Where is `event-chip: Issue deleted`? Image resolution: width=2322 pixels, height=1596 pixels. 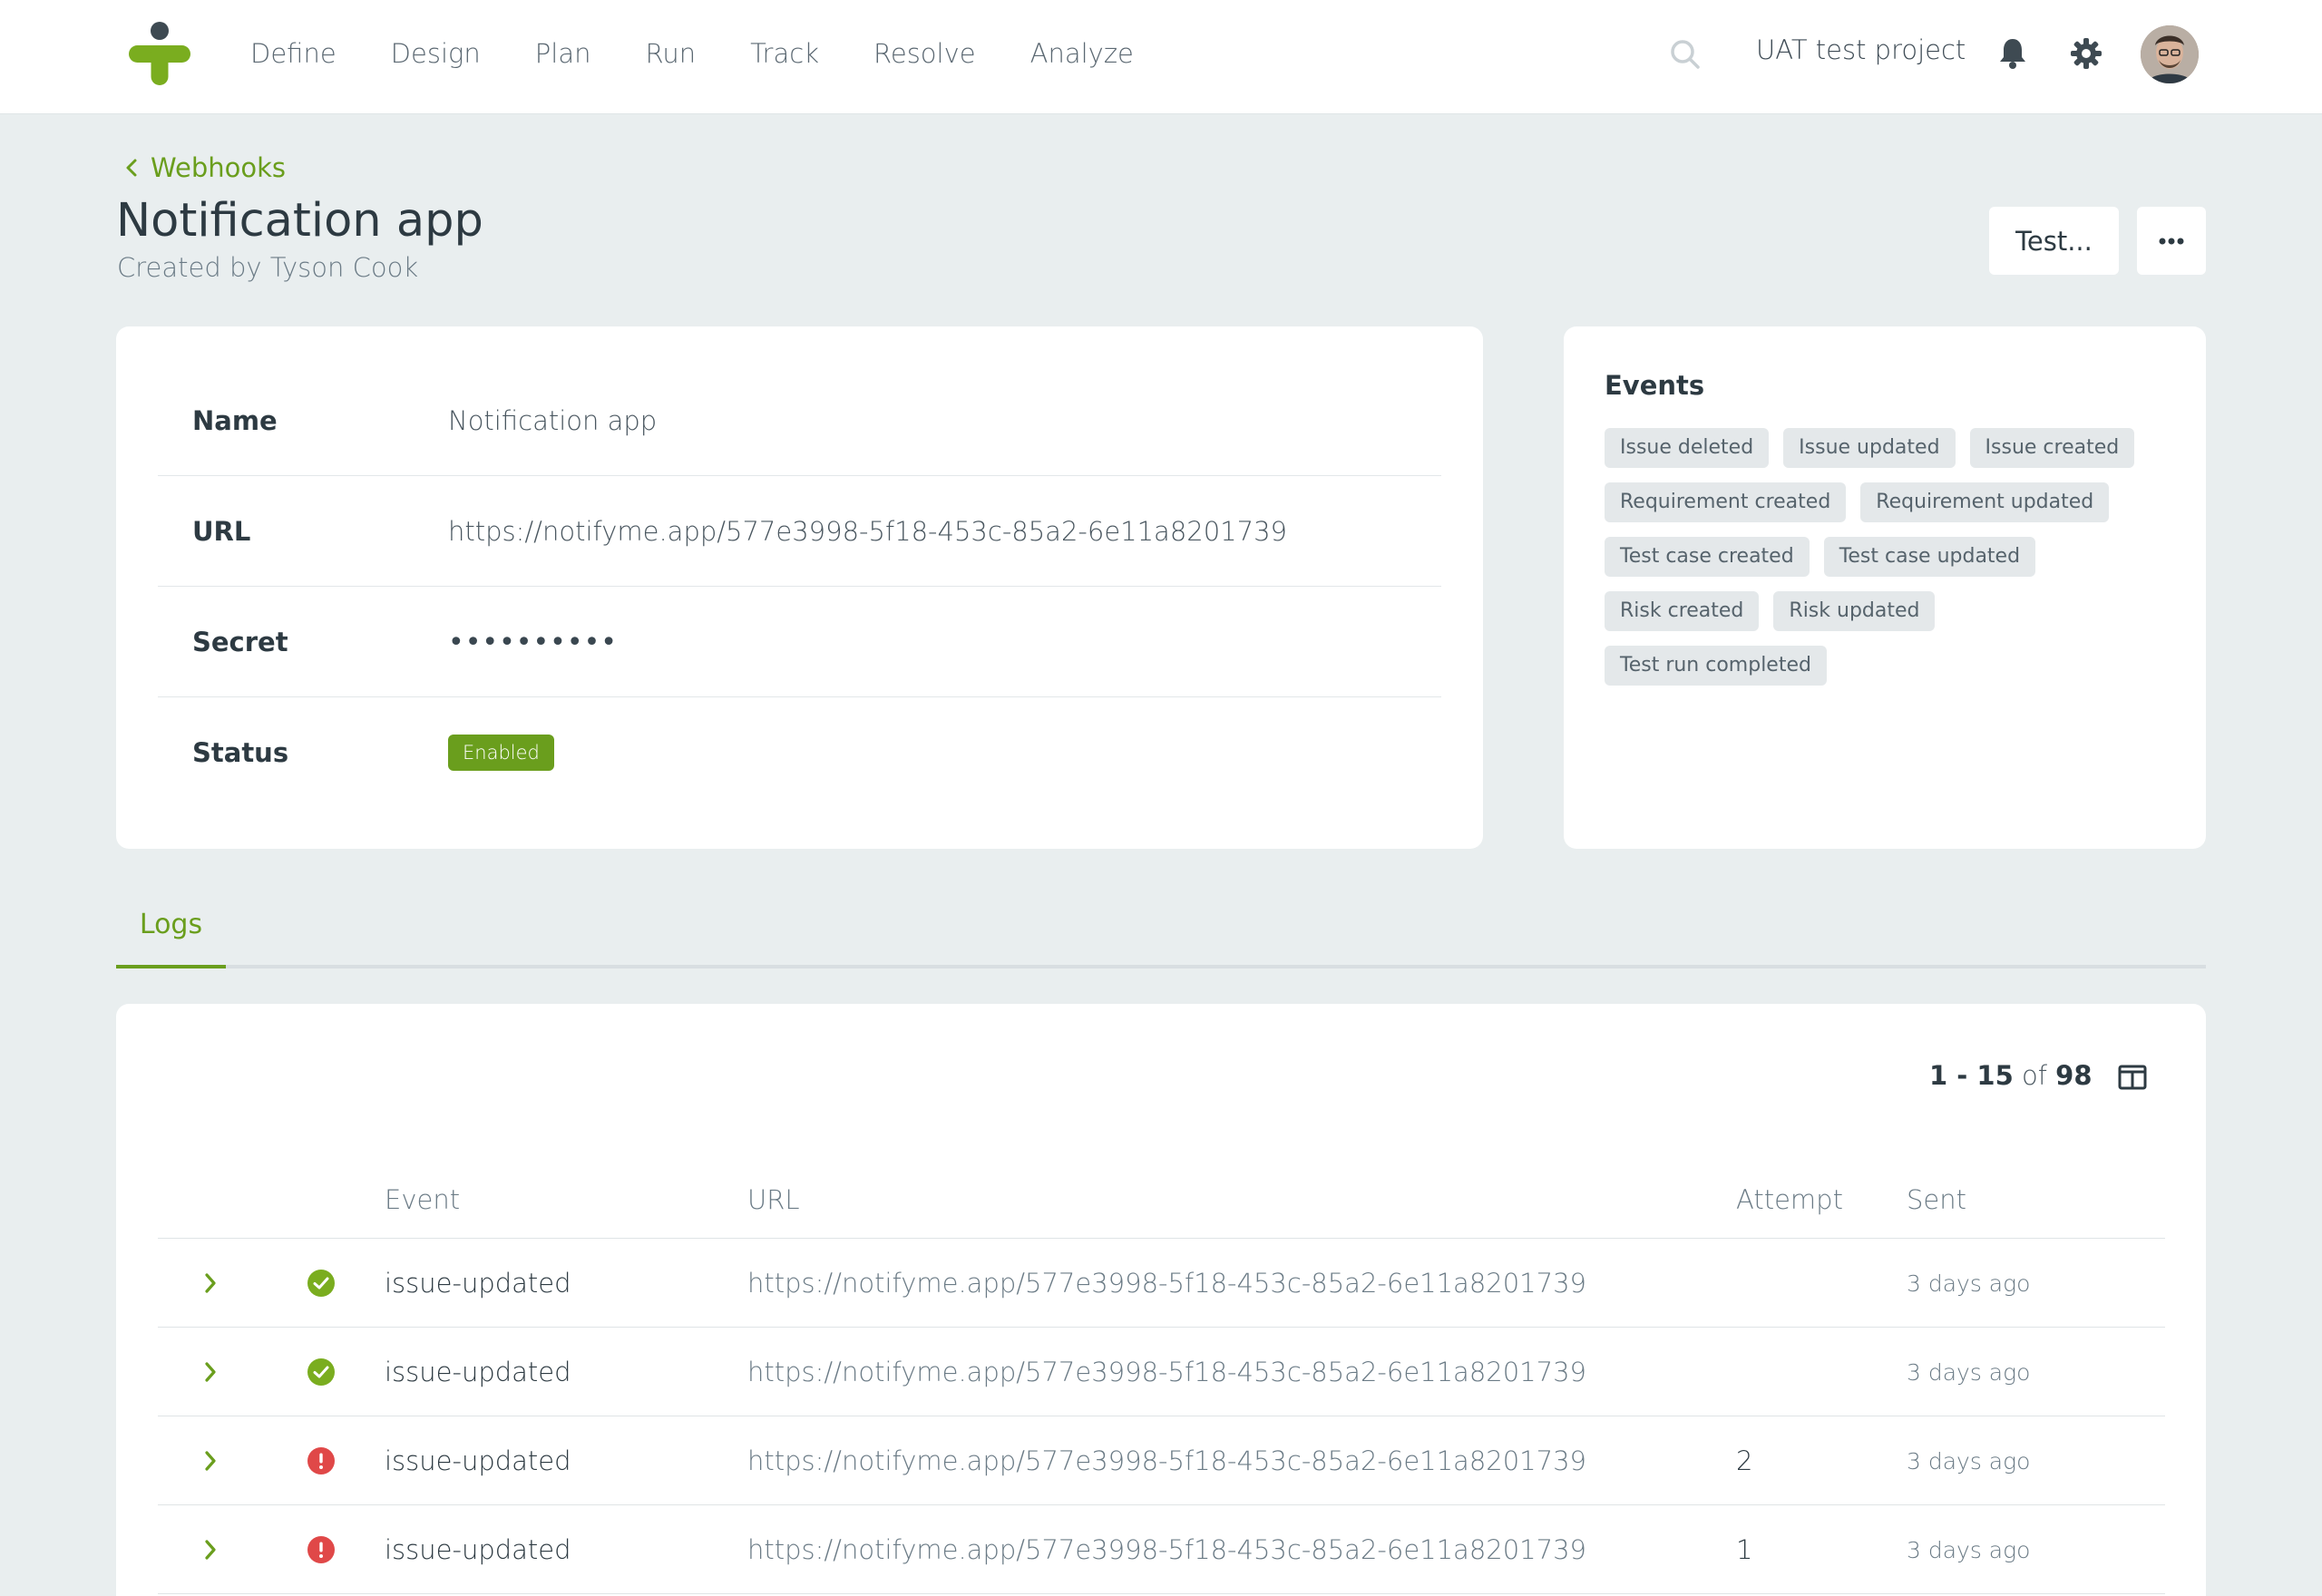 event-chip: Issue deleted is located at coordinates (1687, 448).